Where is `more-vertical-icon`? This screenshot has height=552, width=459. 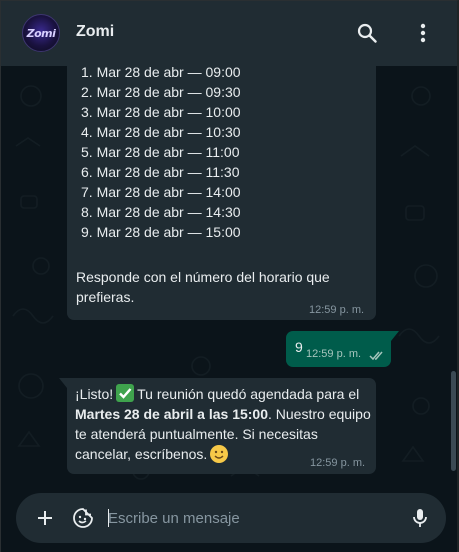
more-vertical-icon is located at coordinates (423, 33).